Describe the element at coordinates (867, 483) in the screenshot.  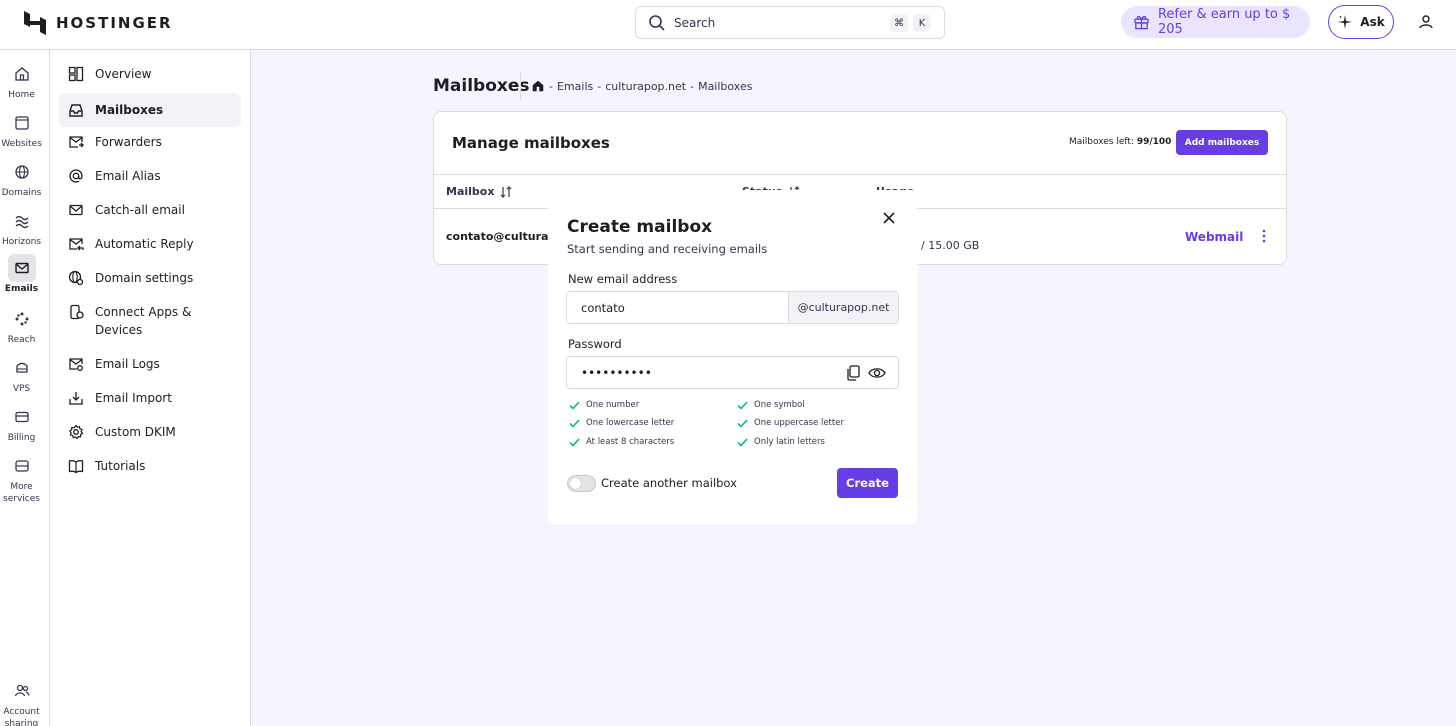
I see `create-button: Create` at that location.